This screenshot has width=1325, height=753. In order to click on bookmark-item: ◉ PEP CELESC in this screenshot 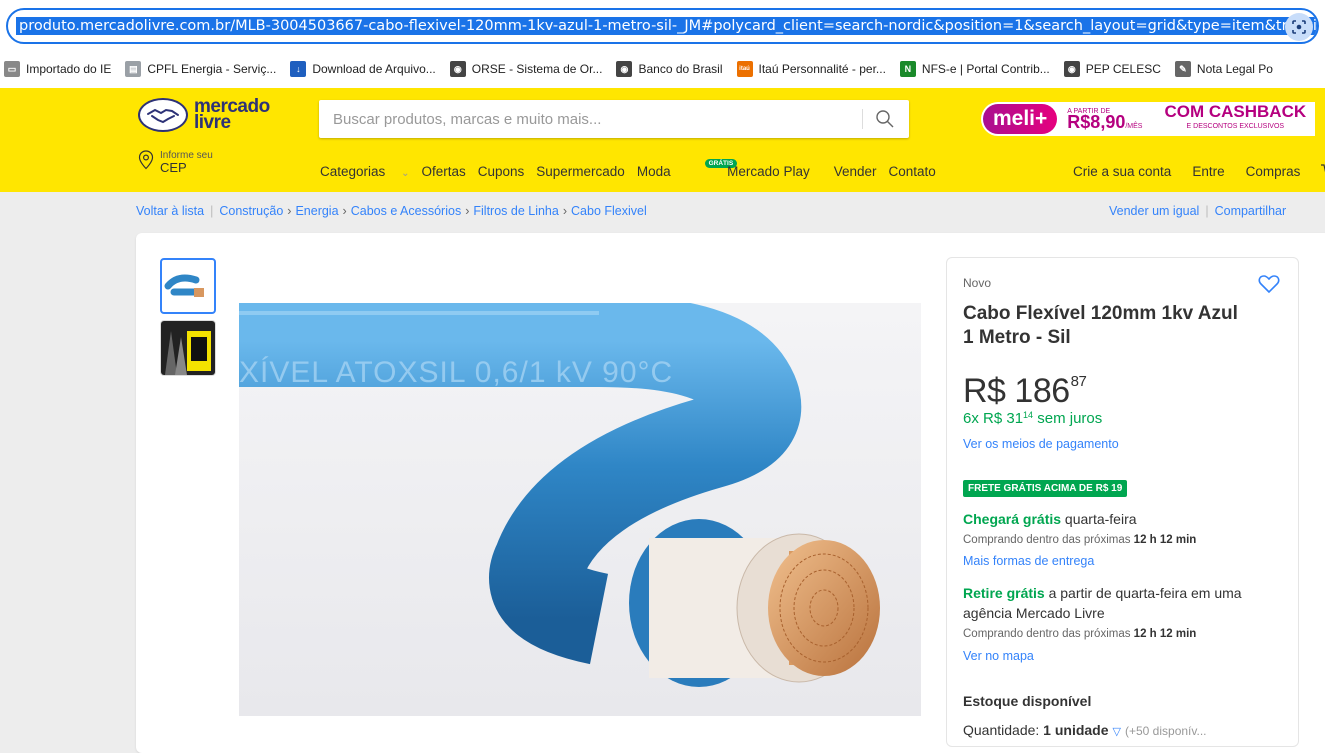, I will do `click(1112, 69)`.